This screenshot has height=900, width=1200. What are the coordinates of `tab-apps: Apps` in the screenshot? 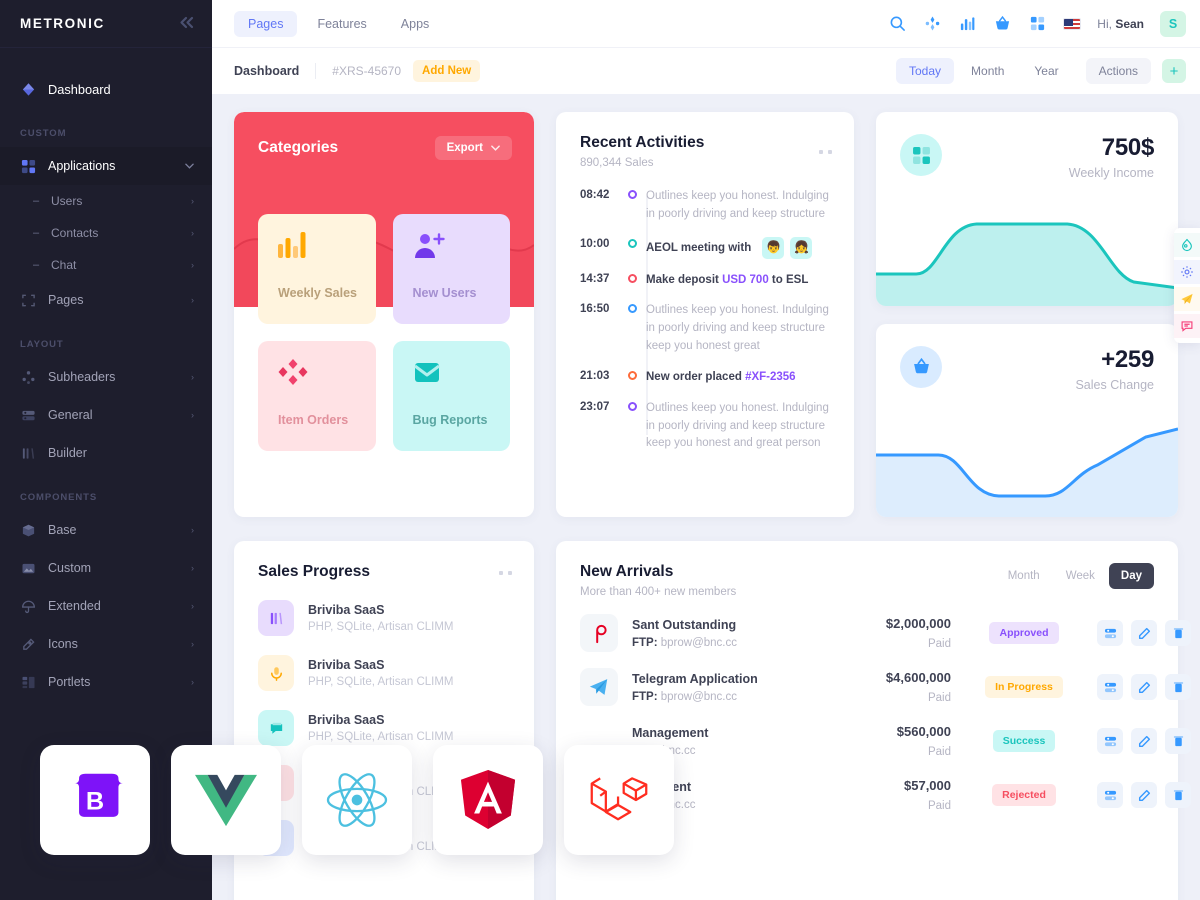 It's located at (415, 24).